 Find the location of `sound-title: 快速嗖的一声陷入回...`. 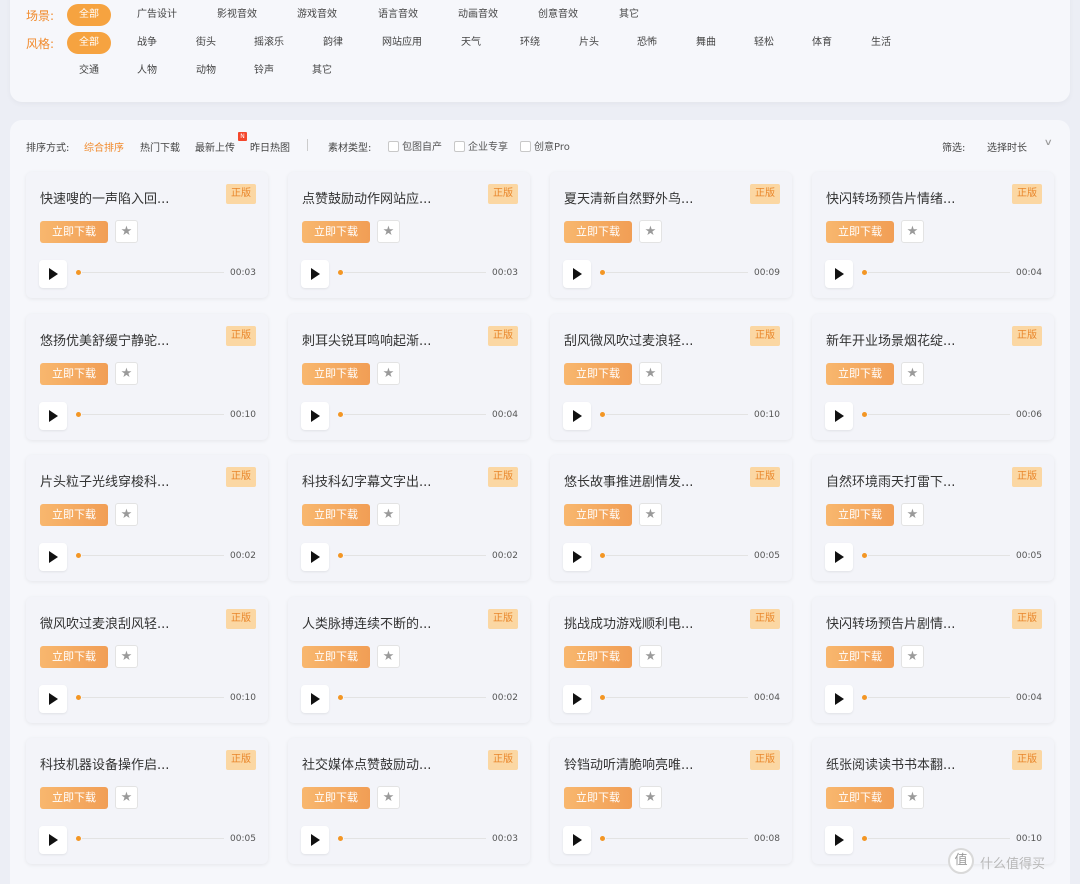

sound-title: 快速嗖的一声陷入回... is located at coordinates (104, 197).